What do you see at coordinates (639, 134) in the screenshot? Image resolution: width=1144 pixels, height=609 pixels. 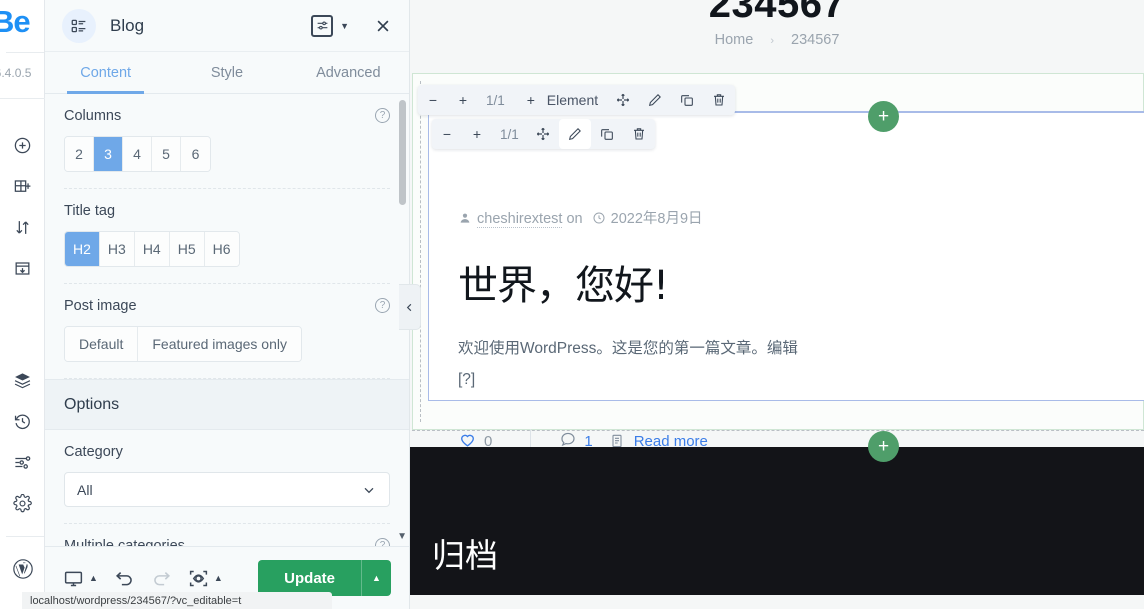 I see `inner-trash-icon` at bounding box center [639, 134].